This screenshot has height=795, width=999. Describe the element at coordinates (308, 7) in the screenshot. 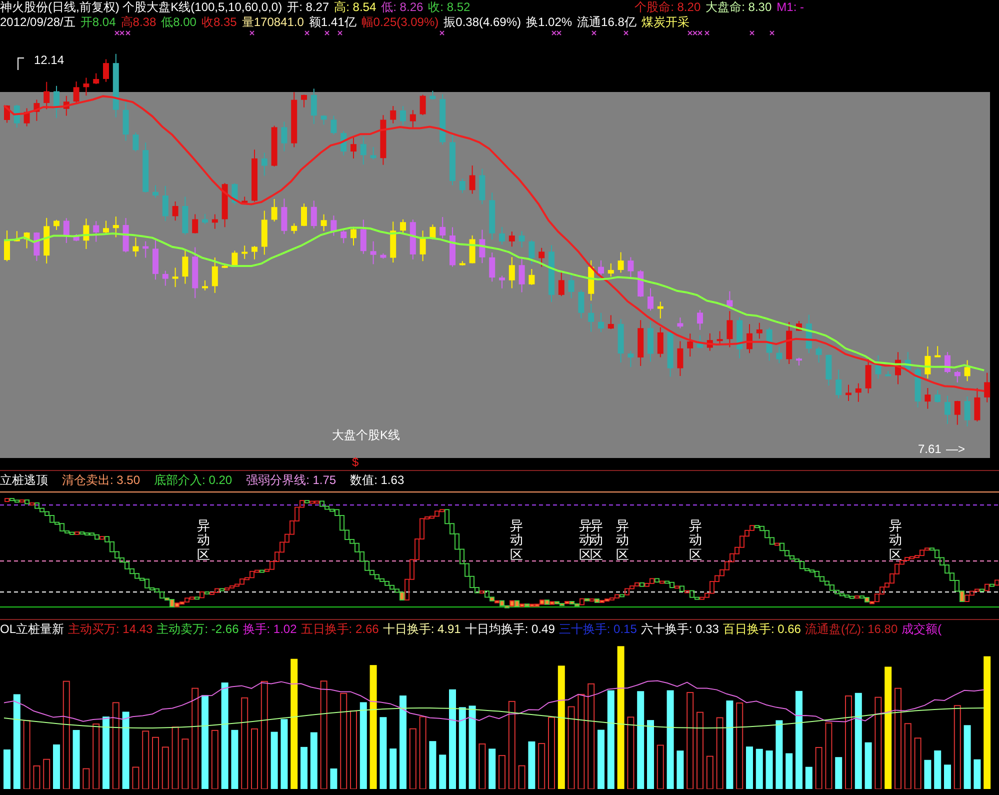

I see `header-text: 开: 8.27` at that location.